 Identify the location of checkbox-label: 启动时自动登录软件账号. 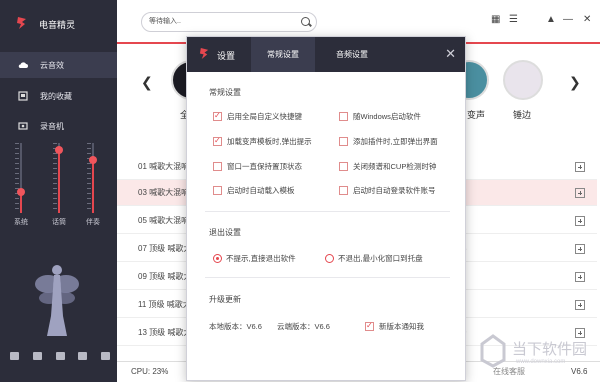
(394, 190).